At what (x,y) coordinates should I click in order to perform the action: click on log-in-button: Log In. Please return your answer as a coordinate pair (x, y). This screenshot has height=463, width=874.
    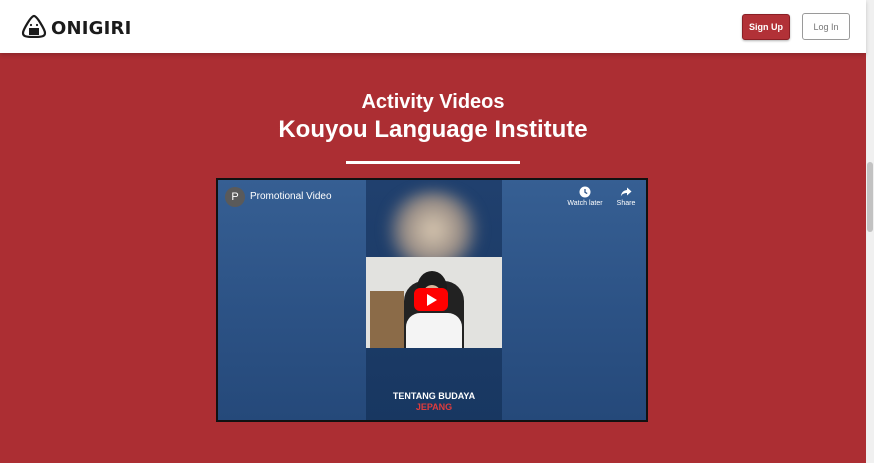
    Looking at the image, I should click on (826, 26).